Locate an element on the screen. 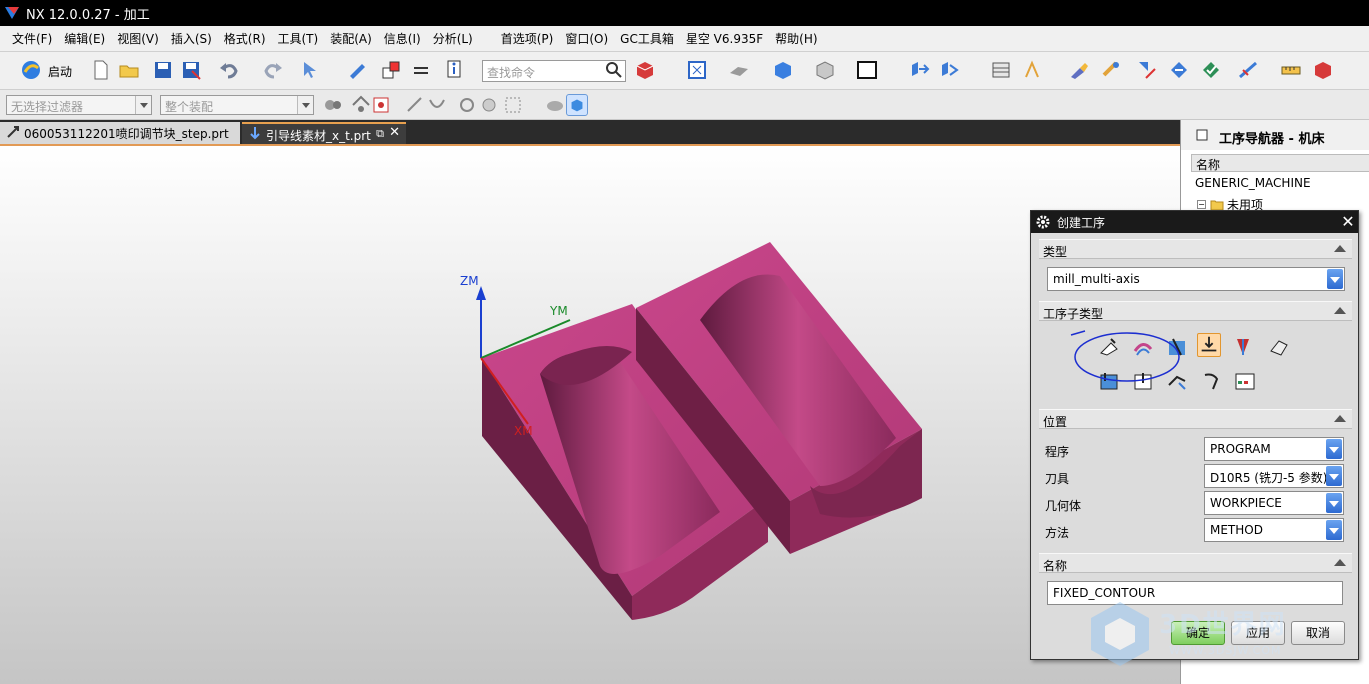 The width and height of the screenshot is (1369, 684). wcs-display-icon is located at coordinates (577, 105).